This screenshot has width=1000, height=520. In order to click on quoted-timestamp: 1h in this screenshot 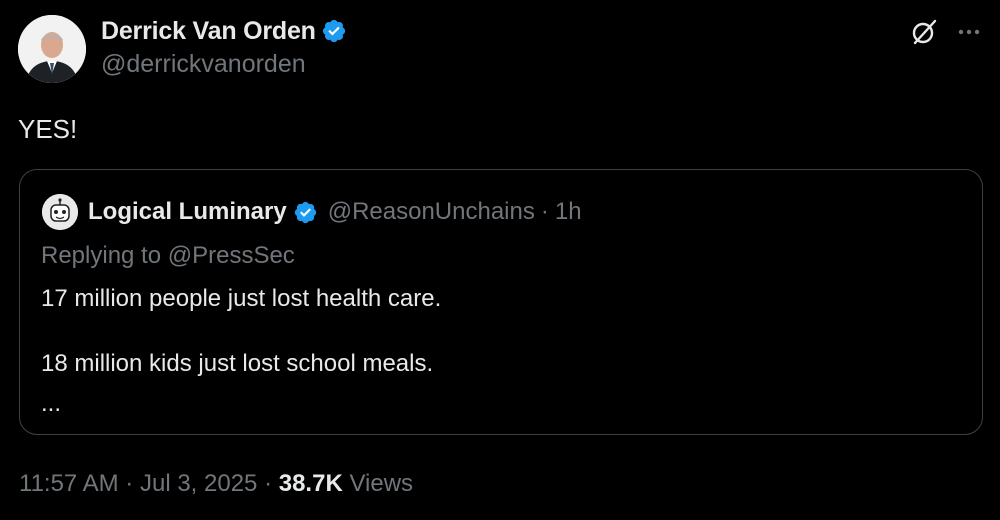, I will do `click(568, 212)`.